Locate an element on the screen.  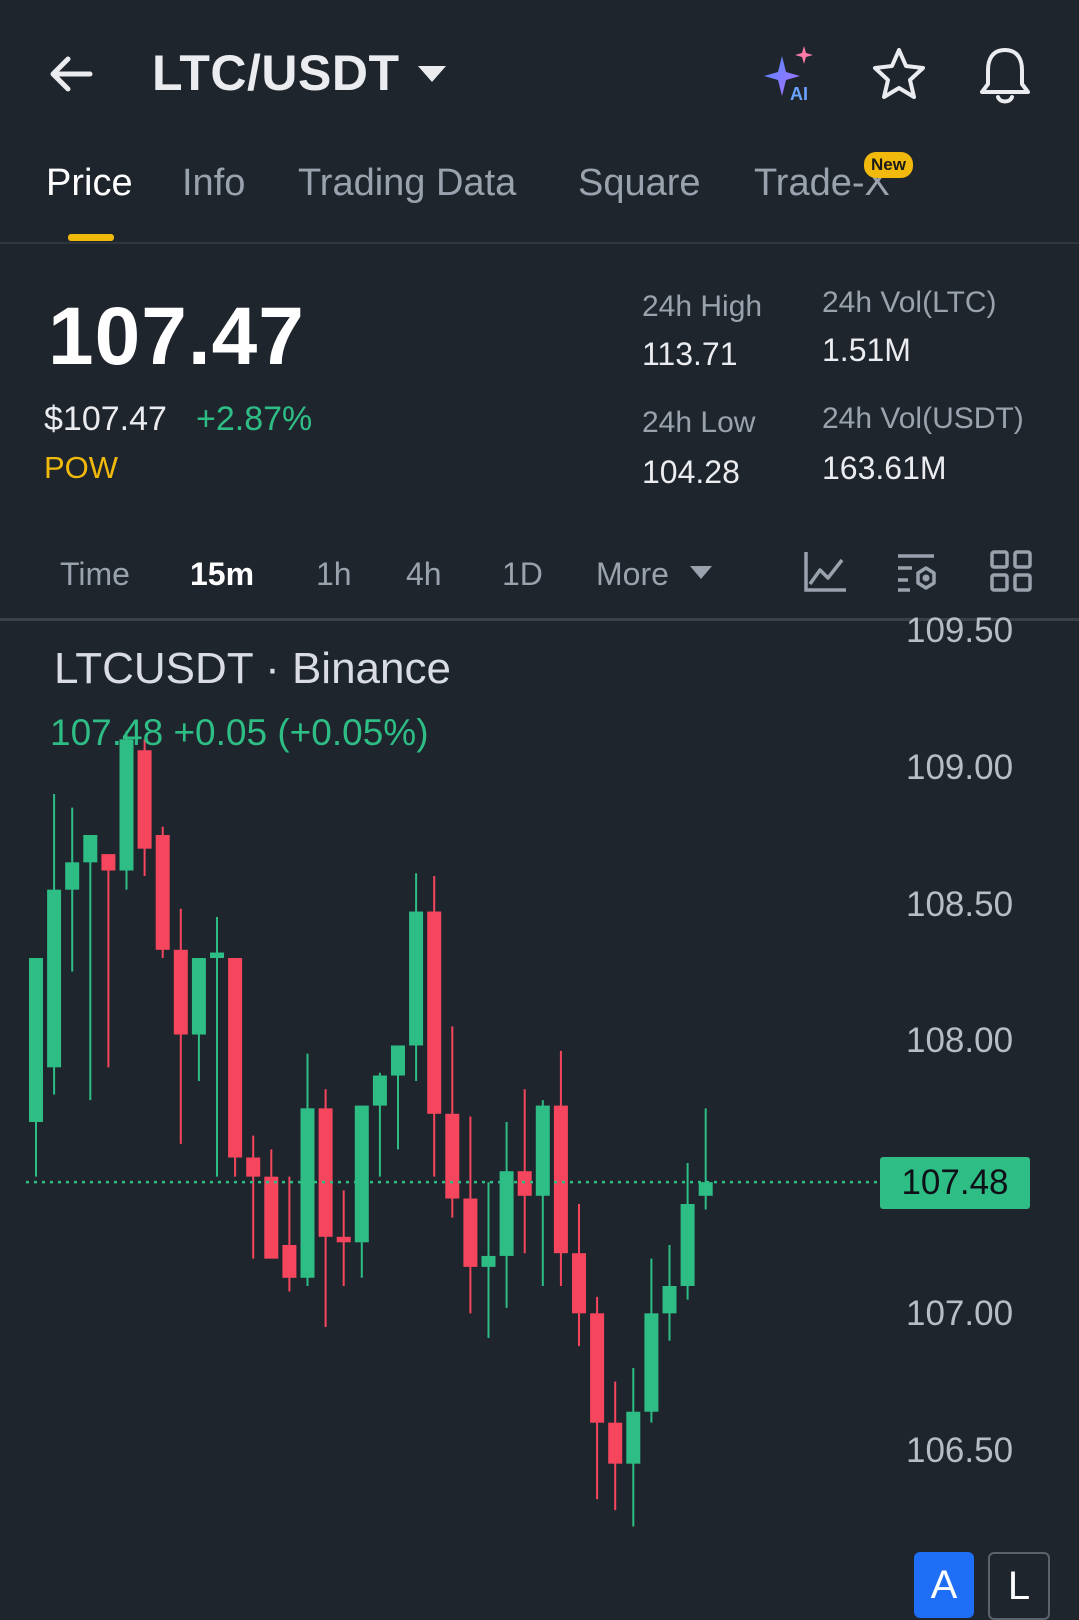
tag-pow: POW is located at coordinates (81, 468).